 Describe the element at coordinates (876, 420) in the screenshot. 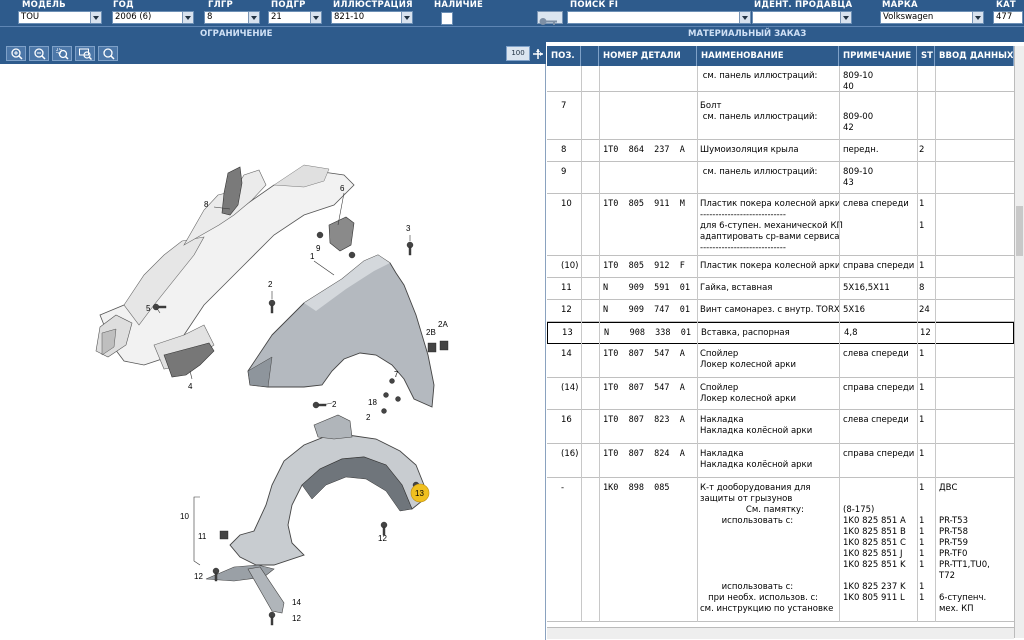

I see `cell-note: слева спереди` at that location.